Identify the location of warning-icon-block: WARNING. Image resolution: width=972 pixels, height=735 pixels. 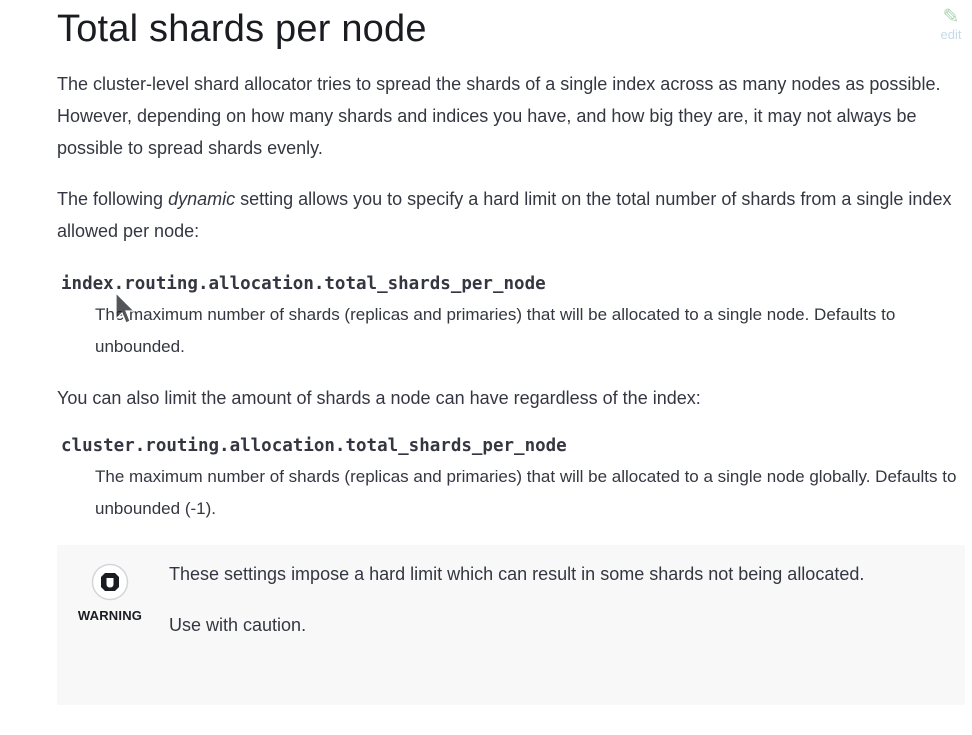
(110, 593).